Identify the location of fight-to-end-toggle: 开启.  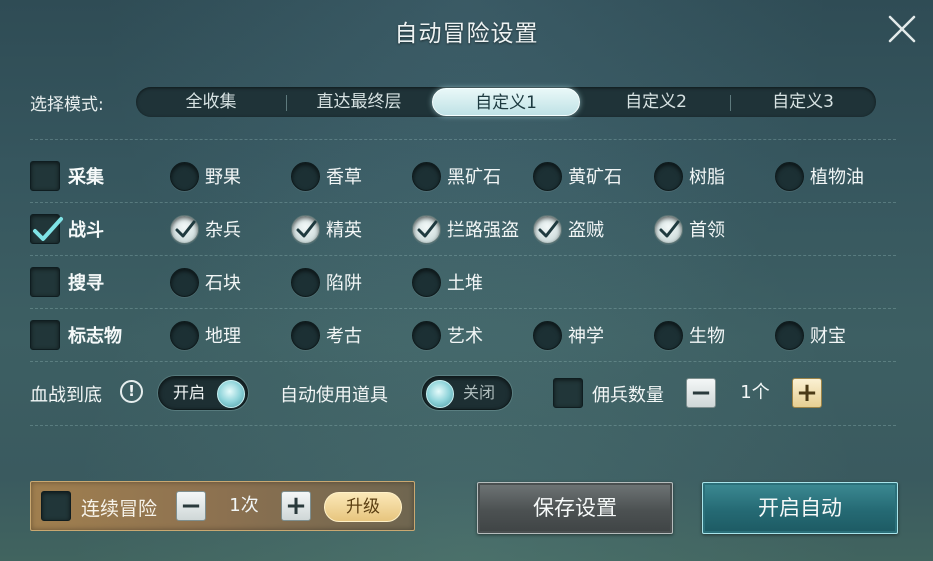
(203, 393).